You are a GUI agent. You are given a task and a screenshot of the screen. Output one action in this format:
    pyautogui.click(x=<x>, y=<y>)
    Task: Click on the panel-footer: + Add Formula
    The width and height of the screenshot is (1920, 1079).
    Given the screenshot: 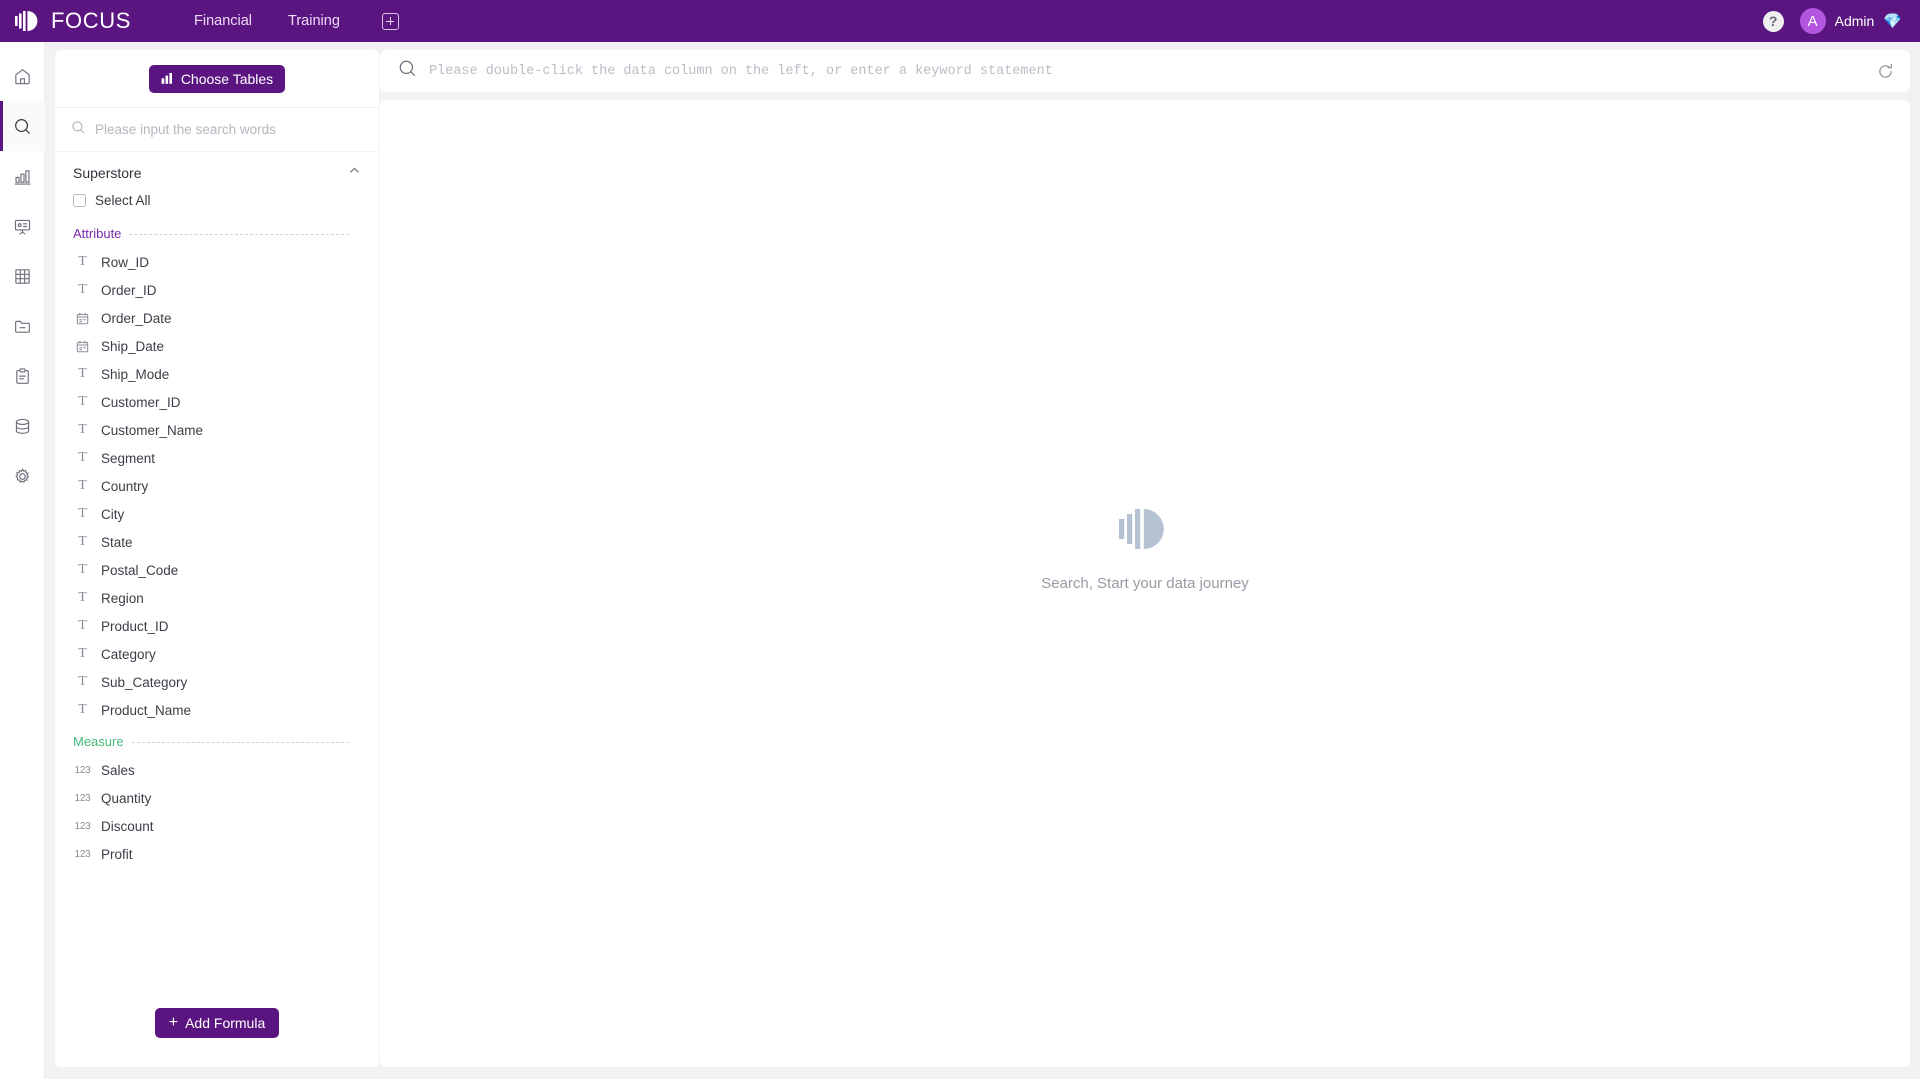 What is the action you would take?
    pyautogui.click(x=217, y=1023)
    